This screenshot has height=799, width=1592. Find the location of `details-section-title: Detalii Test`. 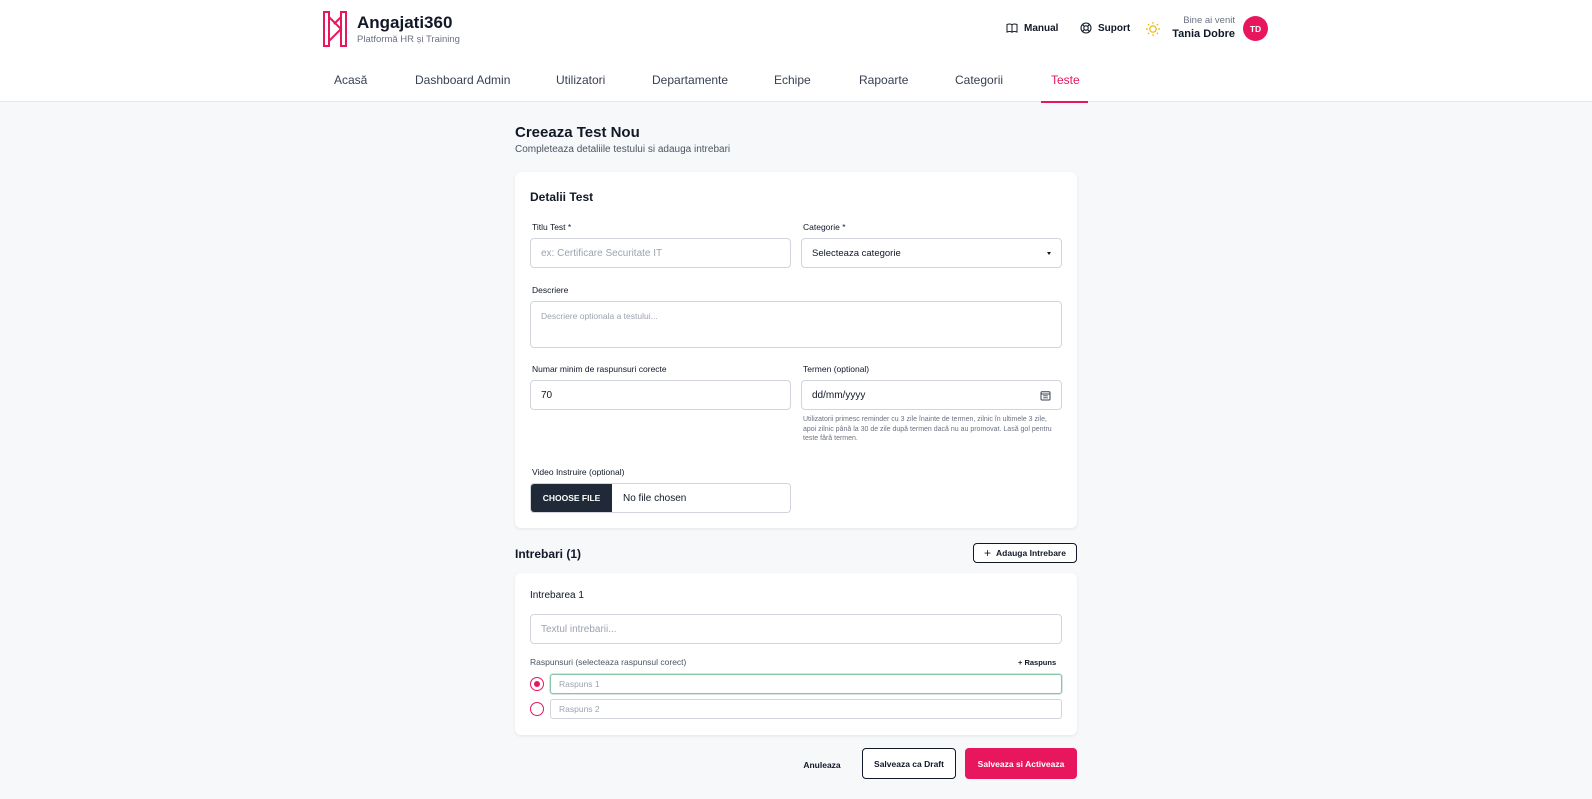

details-section-title: Detalii Test is located at coordinates (562, 197).